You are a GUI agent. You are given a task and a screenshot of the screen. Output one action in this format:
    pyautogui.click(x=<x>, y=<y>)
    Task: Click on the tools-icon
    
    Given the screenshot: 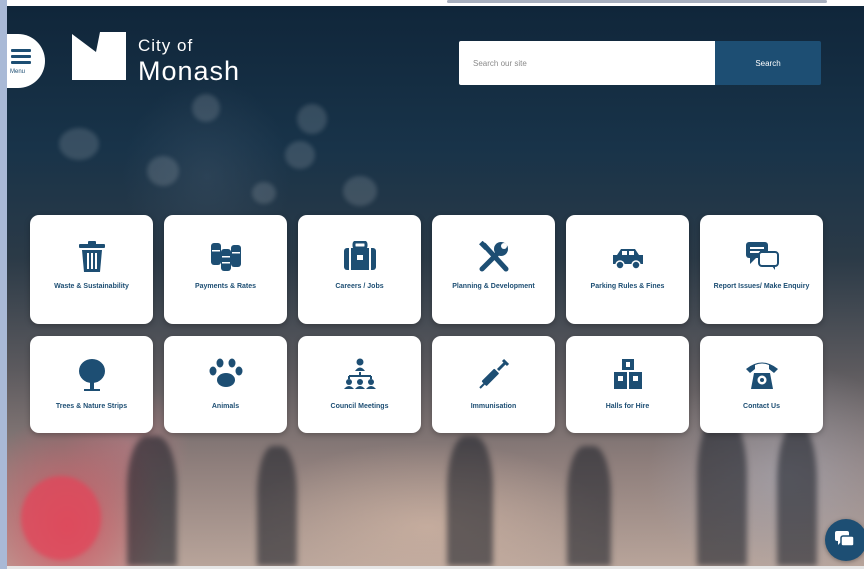 What is the action you would take?
    pyautogui.click(x=493, y=256)
    